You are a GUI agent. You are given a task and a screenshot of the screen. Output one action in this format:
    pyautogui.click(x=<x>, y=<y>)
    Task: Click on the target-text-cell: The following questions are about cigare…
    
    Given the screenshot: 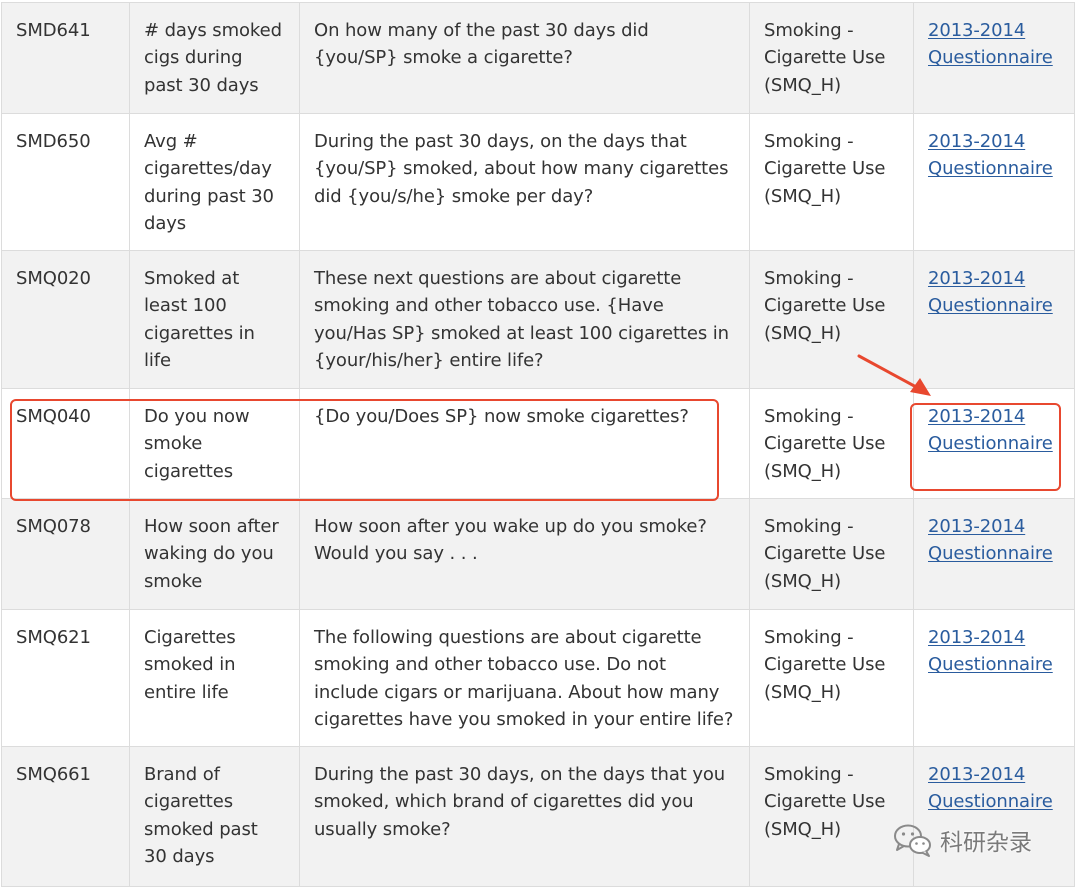 What is the action you would take?
    pyautogui.click(x=524, y=678)
    